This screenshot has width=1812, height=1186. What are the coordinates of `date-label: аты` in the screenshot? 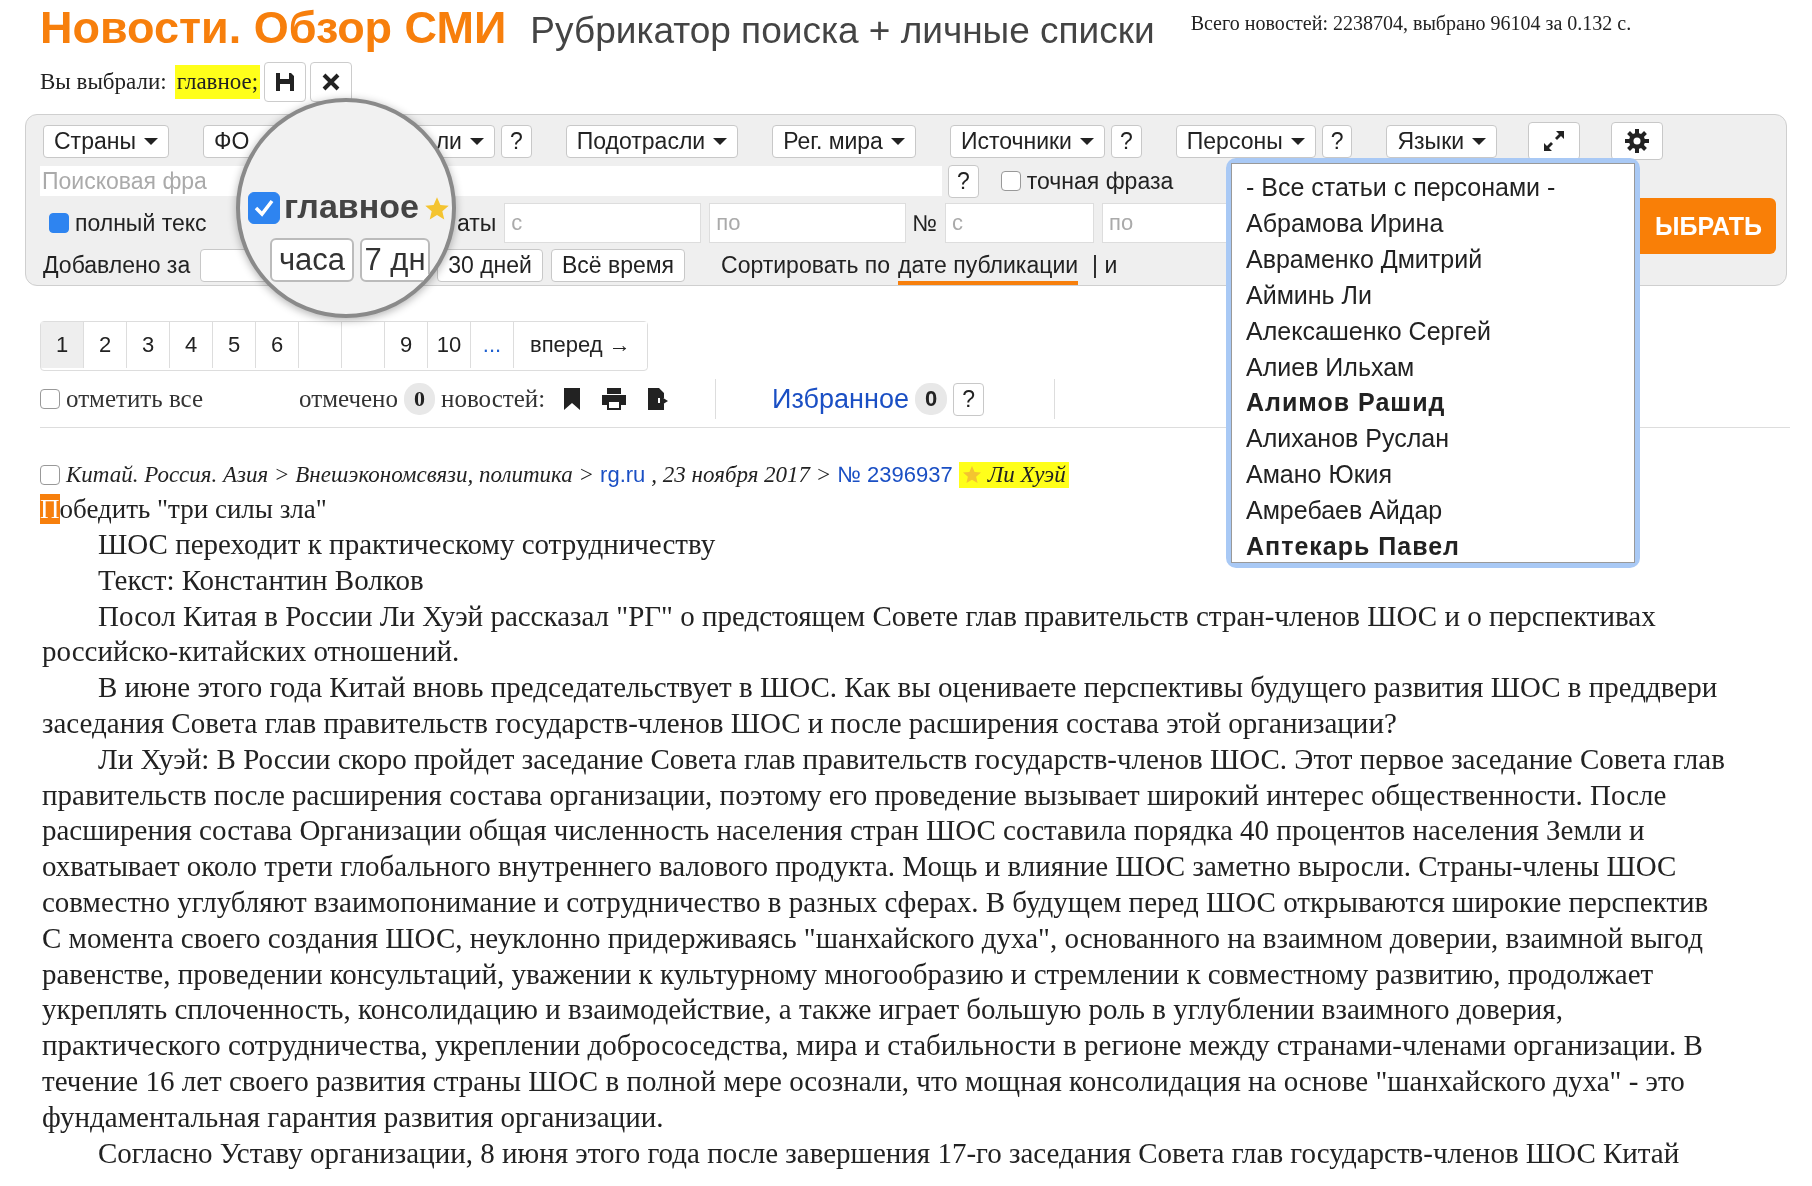 It's located at (477, 223).